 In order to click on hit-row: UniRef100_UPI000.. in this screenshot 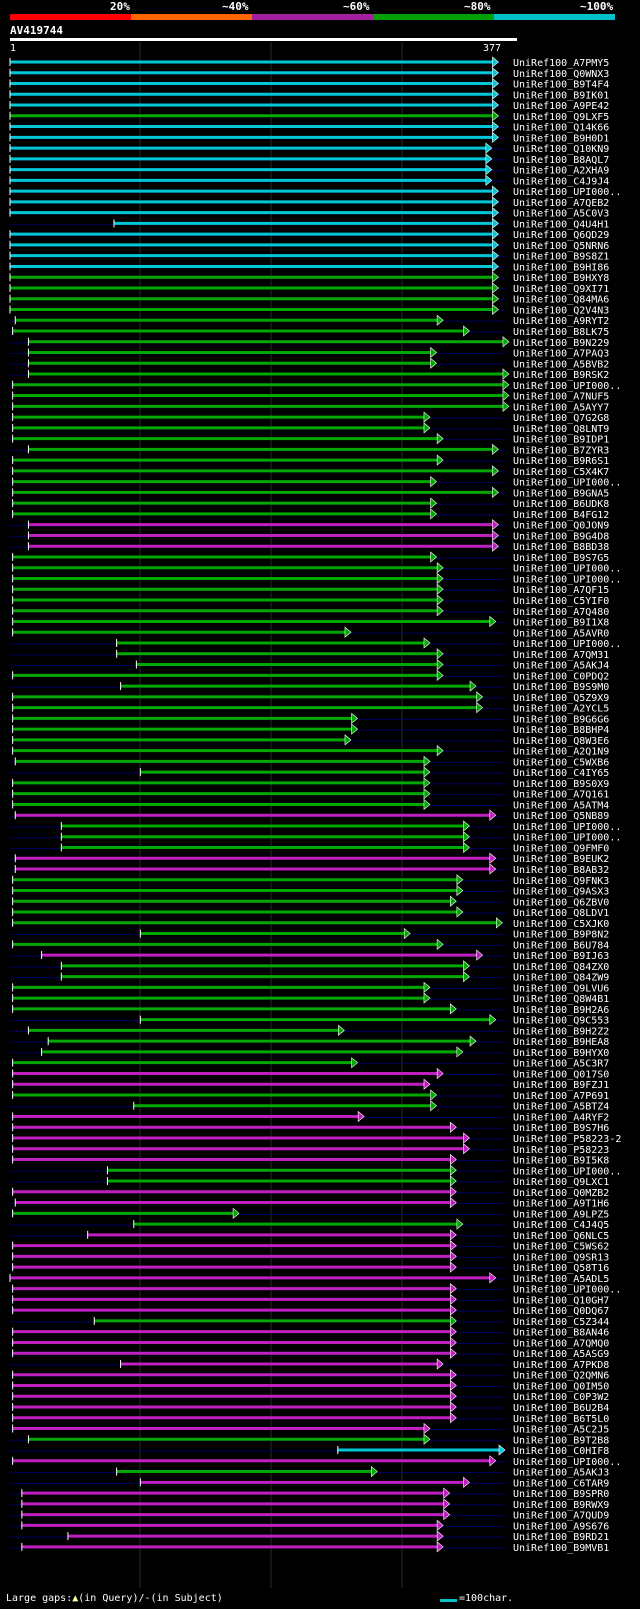, I will do `click(315, 385)`.